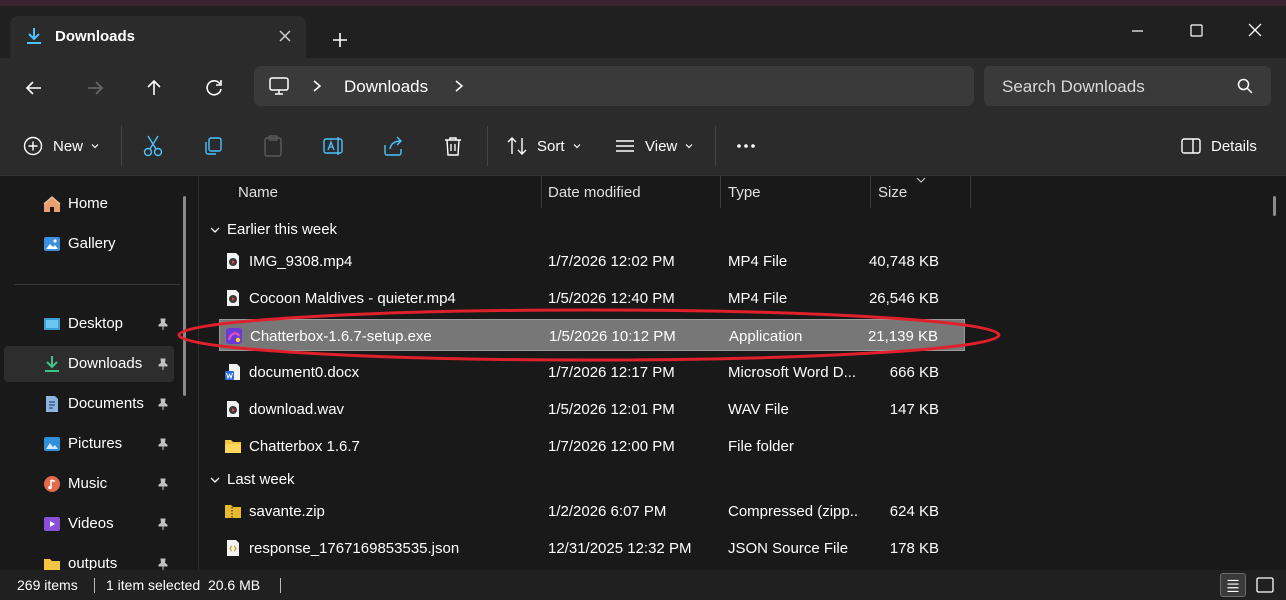  What do you see at coordinates (1073, 87) in the screenshot?
I see `search-input: Search Downloads` at bounding box center [1073, 87].